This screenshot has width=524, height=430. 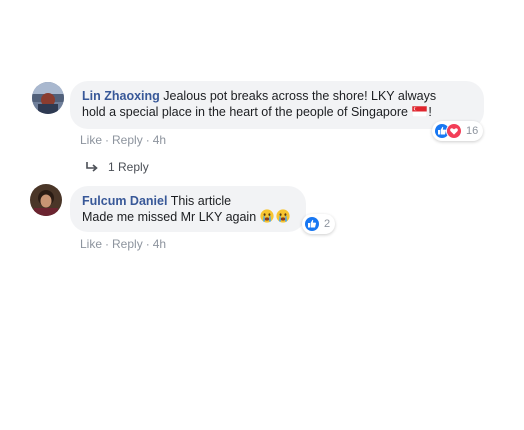 I want to click on comment-text: Made me missed Mr LKY again, so click(x=169, y=217).